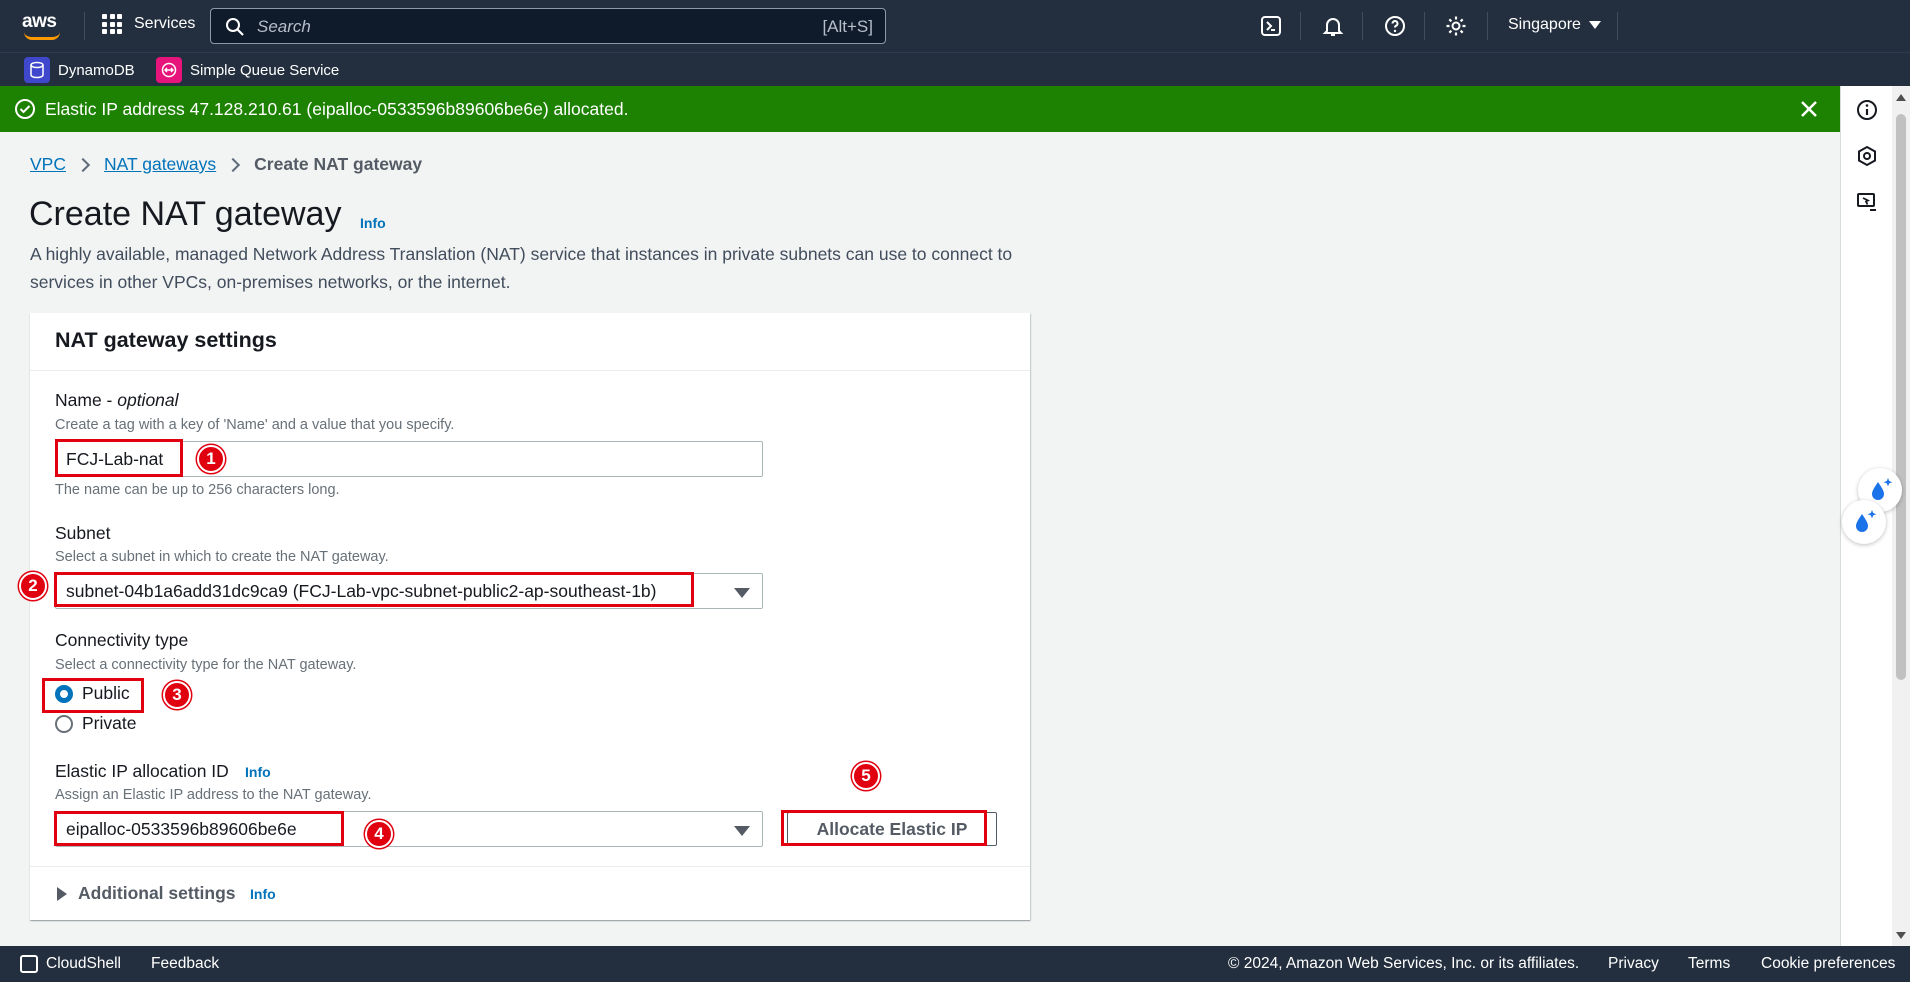  Describe the element at coordinates (235, 27) in the screenshot. I see `search-icon` at that location.